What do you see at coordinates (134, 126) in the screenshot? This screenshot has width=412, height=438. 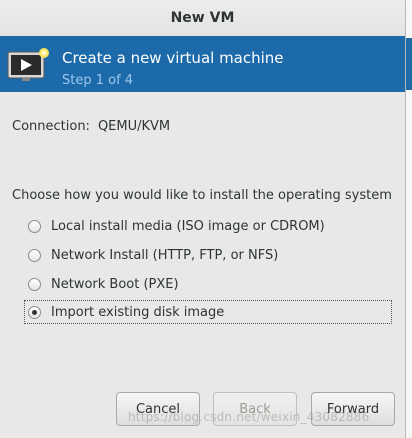 I see `connection-value: QEMU/KVM` at bounding box center [134, 126].